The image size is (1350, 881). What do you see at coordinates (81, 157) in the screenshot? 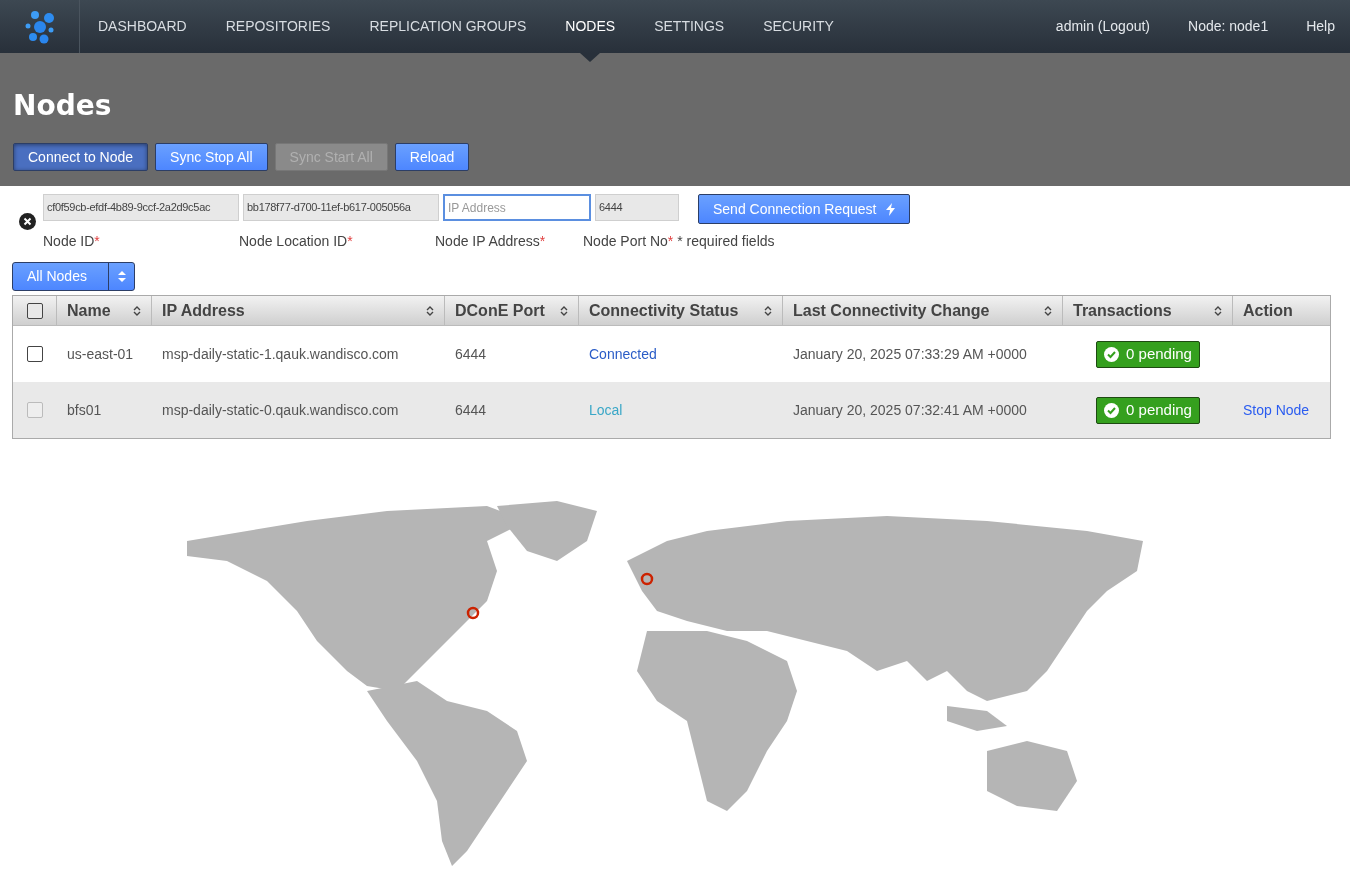
I see `toolbar-button: Connect to Node` at bounding box center [81, 157].